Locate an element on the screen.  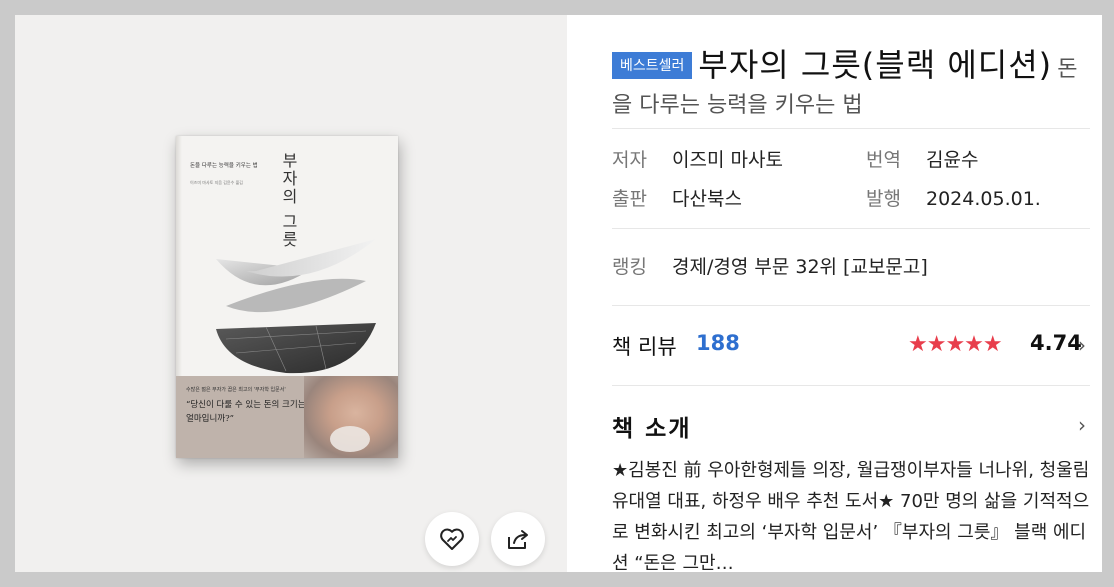
bestseller-badge: 베스트셀러 is located at coordinates (652, 65).